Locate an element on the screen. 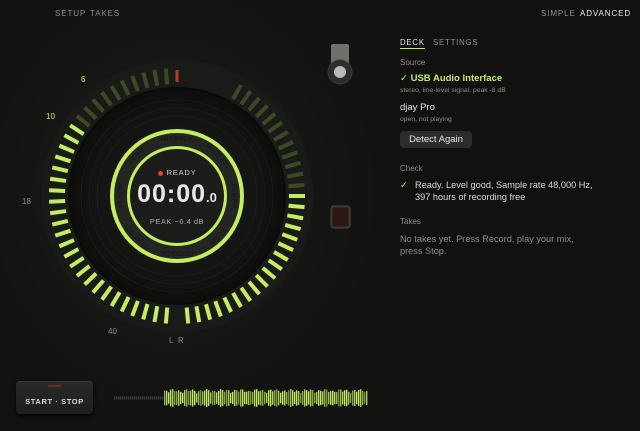 The height and width of the screenshot is (431, 640). start-stop-button: START · STOP is located at coordinates (54, 397).